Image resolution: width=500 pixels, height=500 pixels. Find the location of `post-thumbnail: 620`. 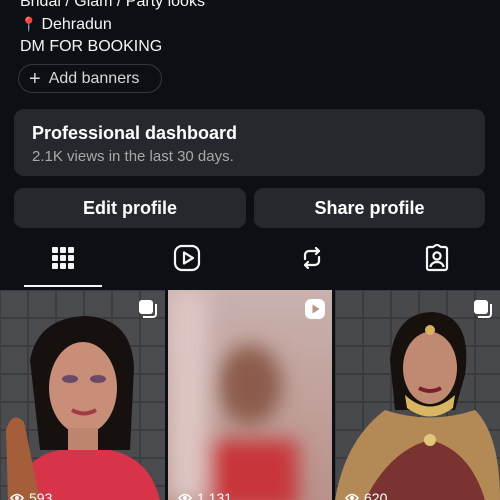

post-thumbnail: 620 is located at coordinates (417, 395).